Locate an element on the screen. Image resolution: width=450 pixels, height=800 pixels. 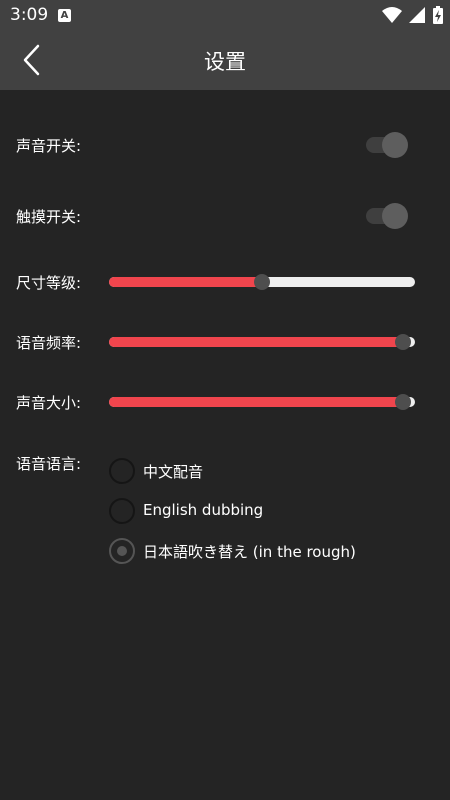
wifi-icon is located at coordinates (391, 15).